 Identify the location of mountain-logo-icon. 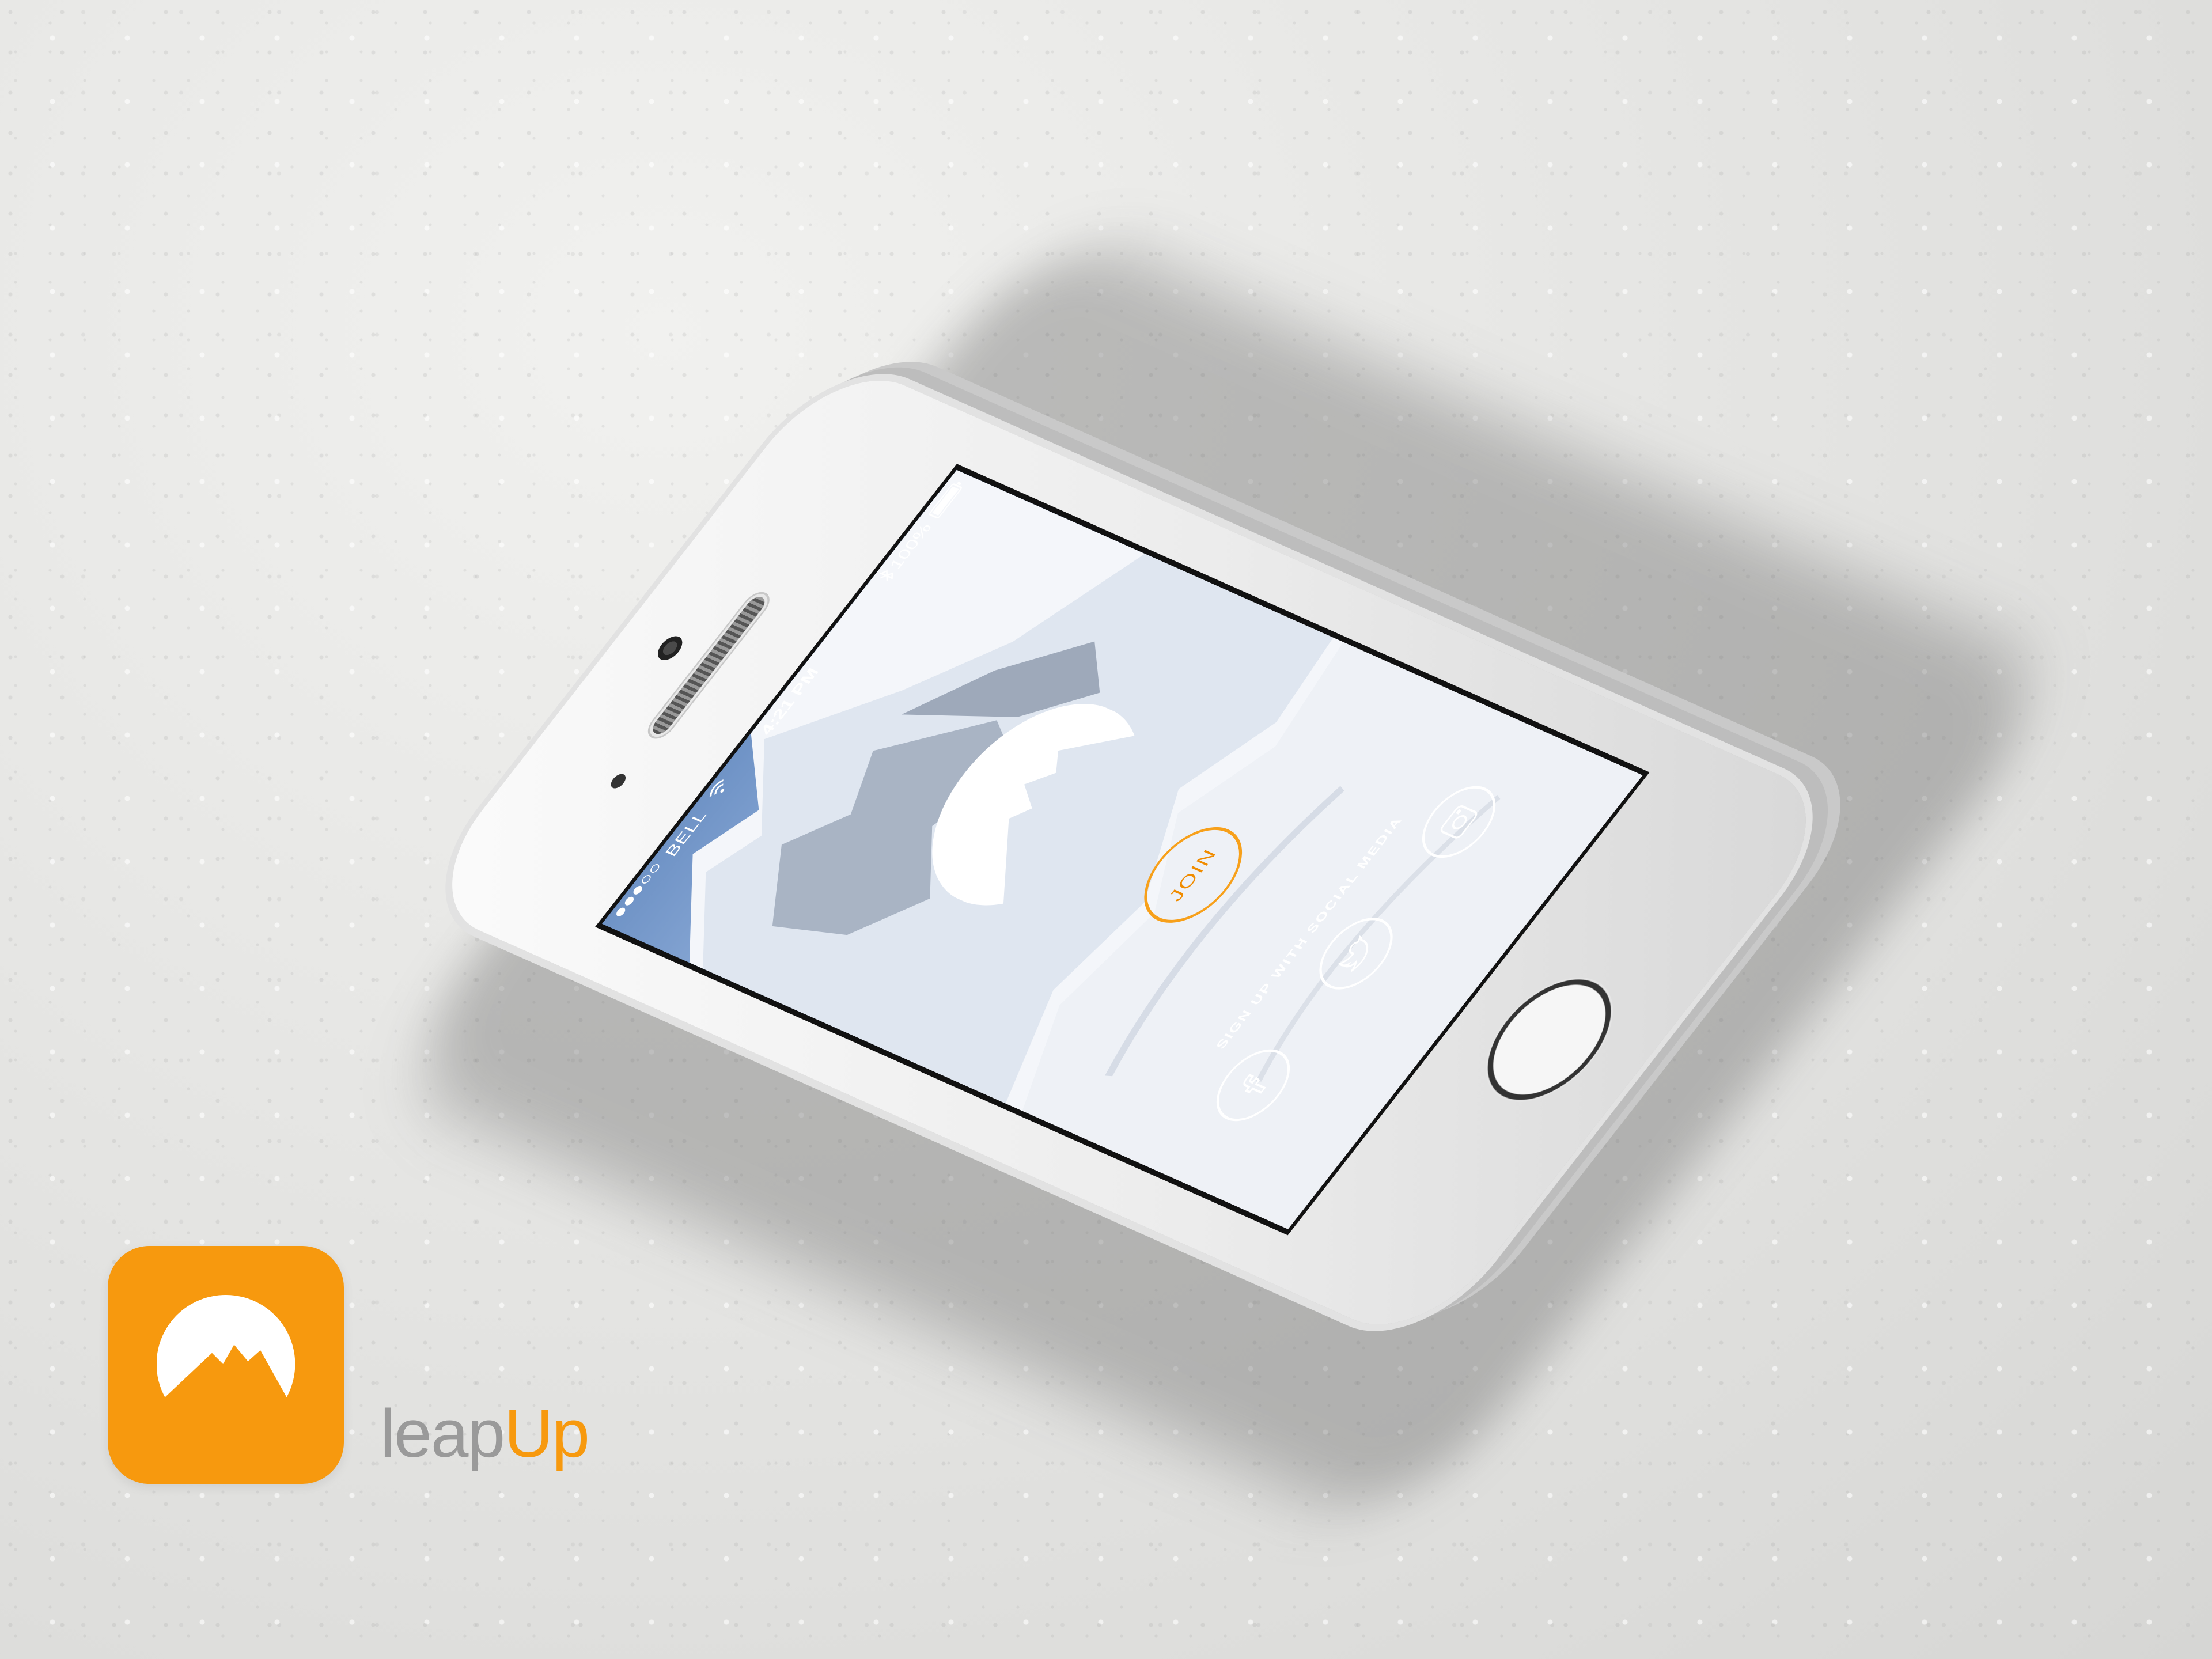
(226, 1346).